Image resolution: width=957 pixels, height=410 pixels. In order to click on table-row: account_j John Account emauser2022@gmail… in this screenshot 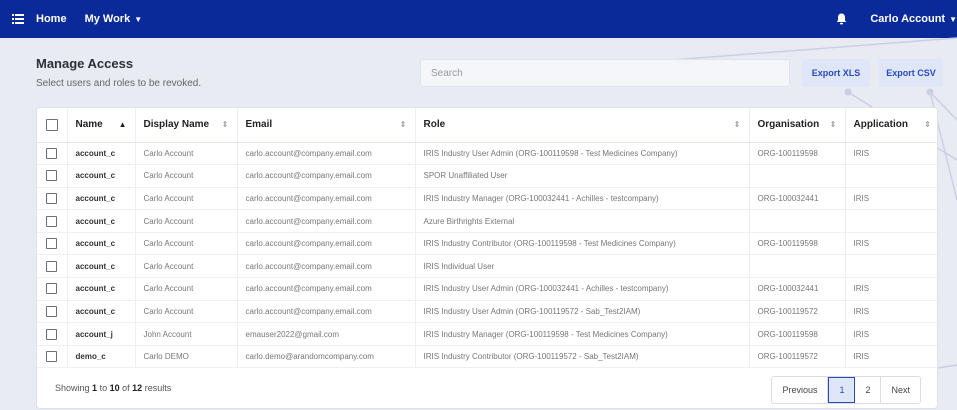, I will do `click(487, 334)`.